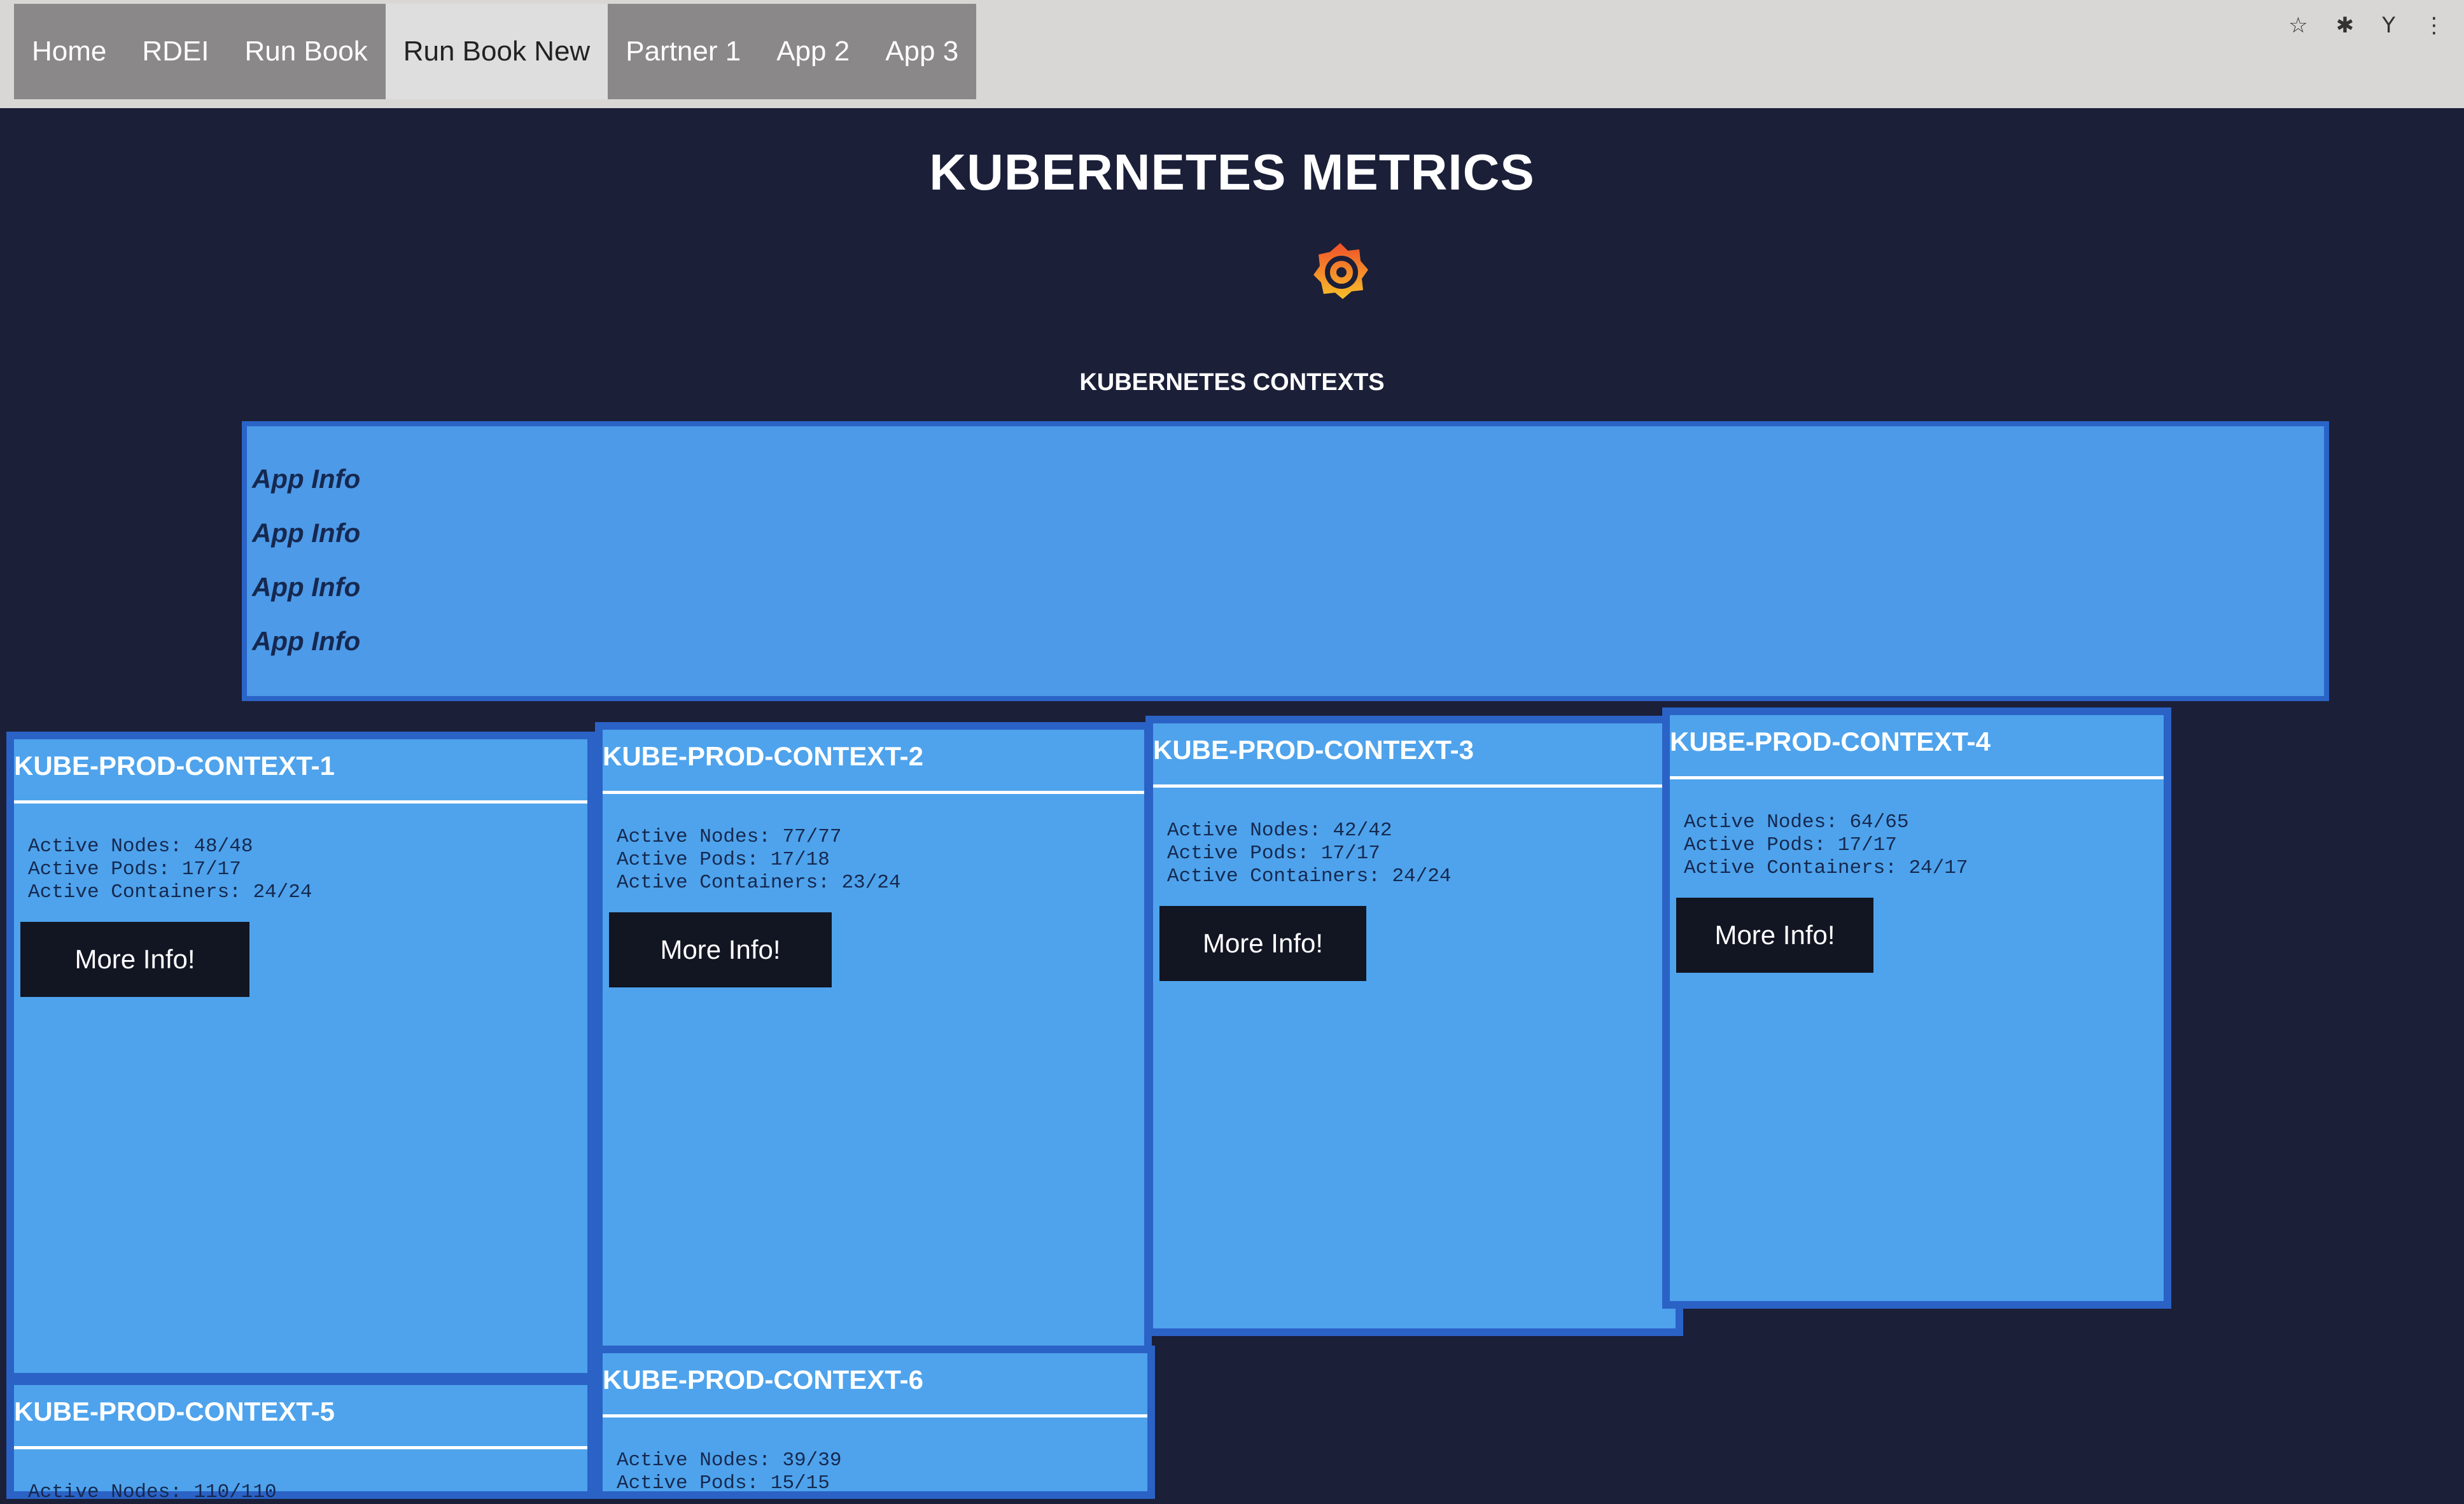 The width and height of the screenshot is (2464, 1504). Describe the element at coordinates (1796, 822) in the screenshot. I see `active-nodes: Active Nodes: 64/65` at that location.